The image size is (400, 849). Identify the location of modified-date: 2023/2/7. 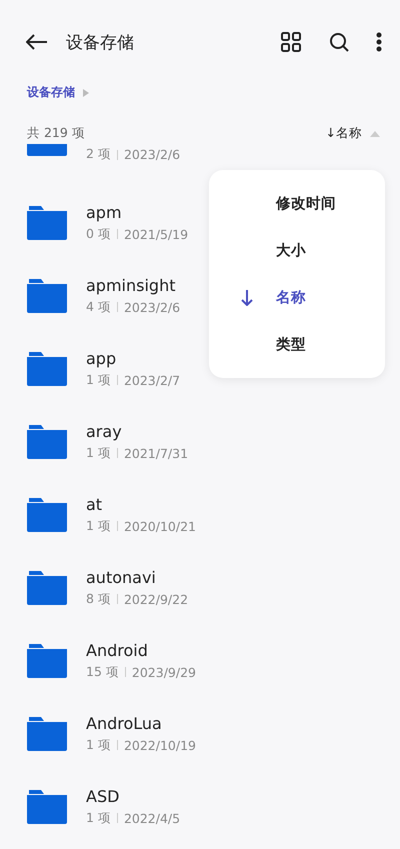
(152, 380).